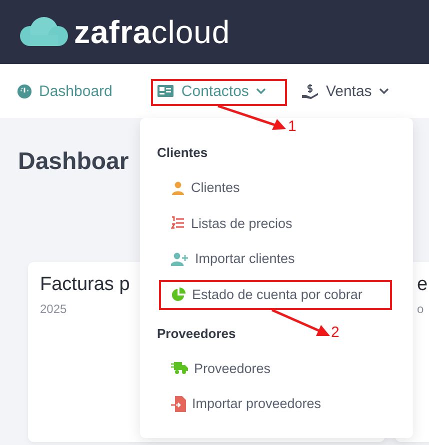 The image size is (429, 445). What do you see at coordinates (224, 223) in the screenshot?
I see `menu-item: Listas de precios` at bounding box center [224, 223].